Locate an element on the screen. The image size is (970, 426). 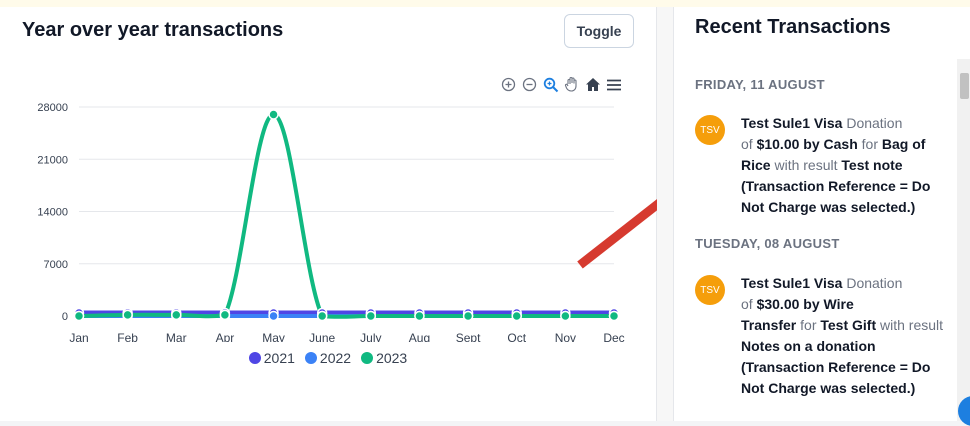
x-tick-label: Nov is located at coordinates (565, 336).